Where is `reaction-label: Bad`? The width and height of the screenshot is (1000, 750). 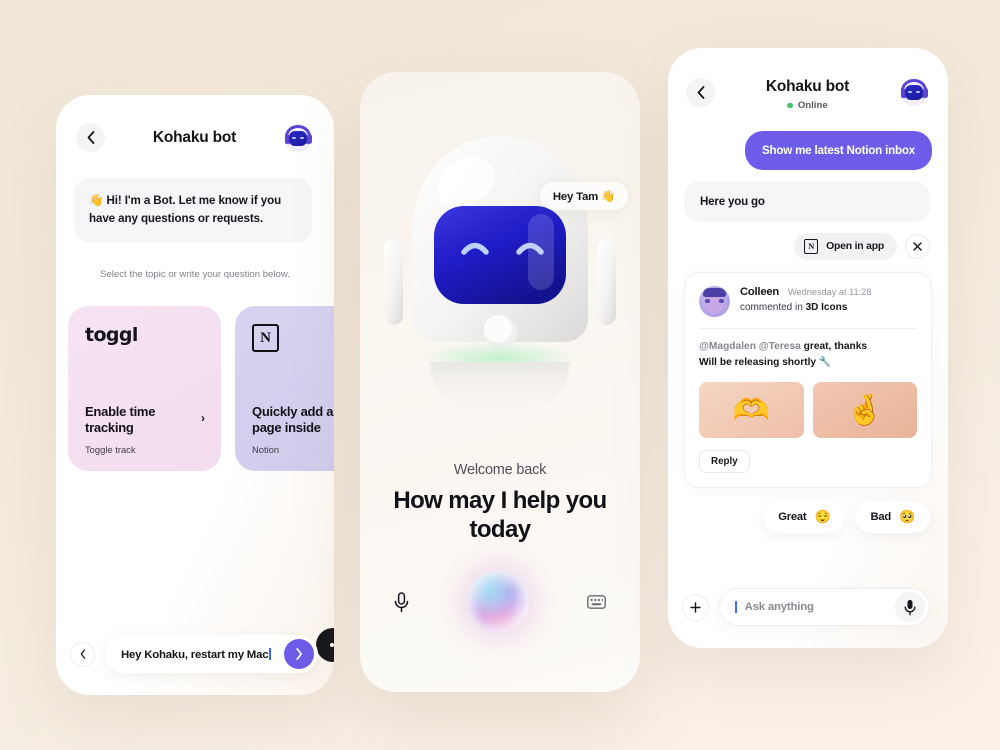 reaction-label: Bad is located at coordinates (880, 516).